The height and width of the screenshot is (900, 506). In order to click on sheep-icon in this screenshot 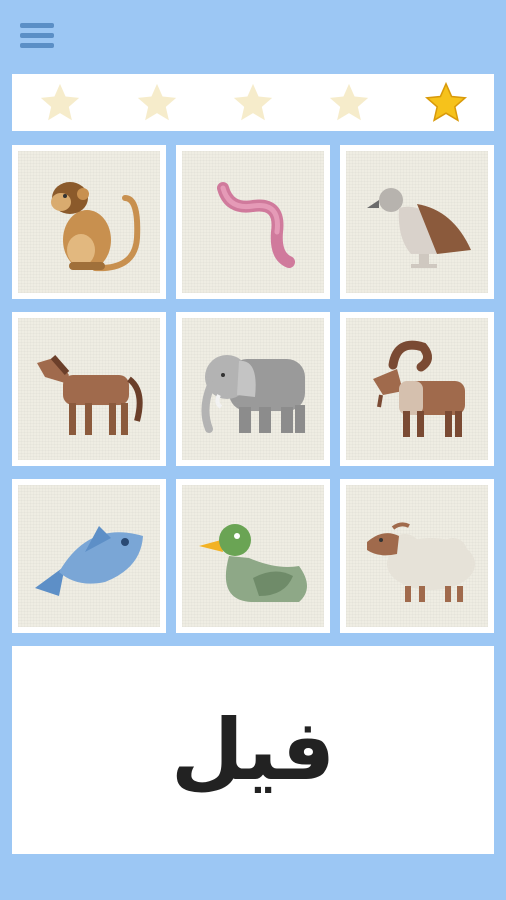, I will do `click(421, 562)`.